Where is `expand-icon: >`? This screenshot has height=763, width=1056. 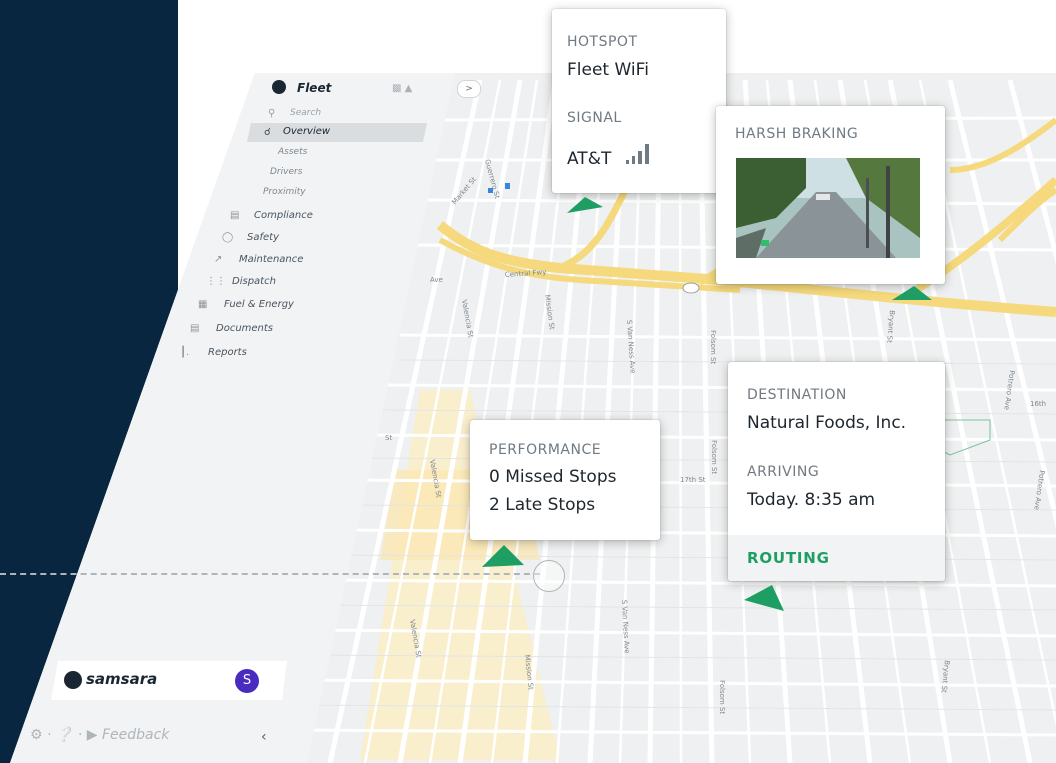
expand-icon: > is located at coordinates (469, 89).